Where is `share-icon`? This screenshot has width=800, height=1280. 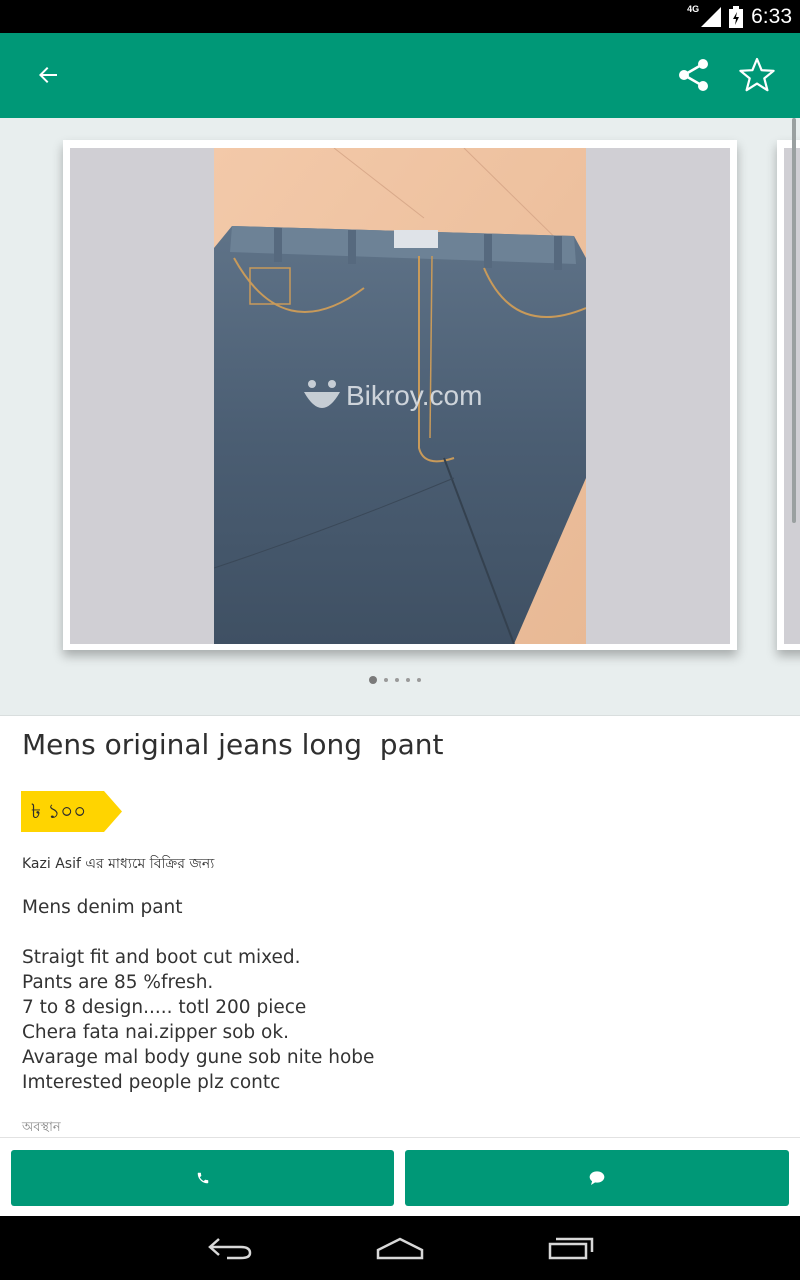 share-icon is located at coordinates (693, 75).